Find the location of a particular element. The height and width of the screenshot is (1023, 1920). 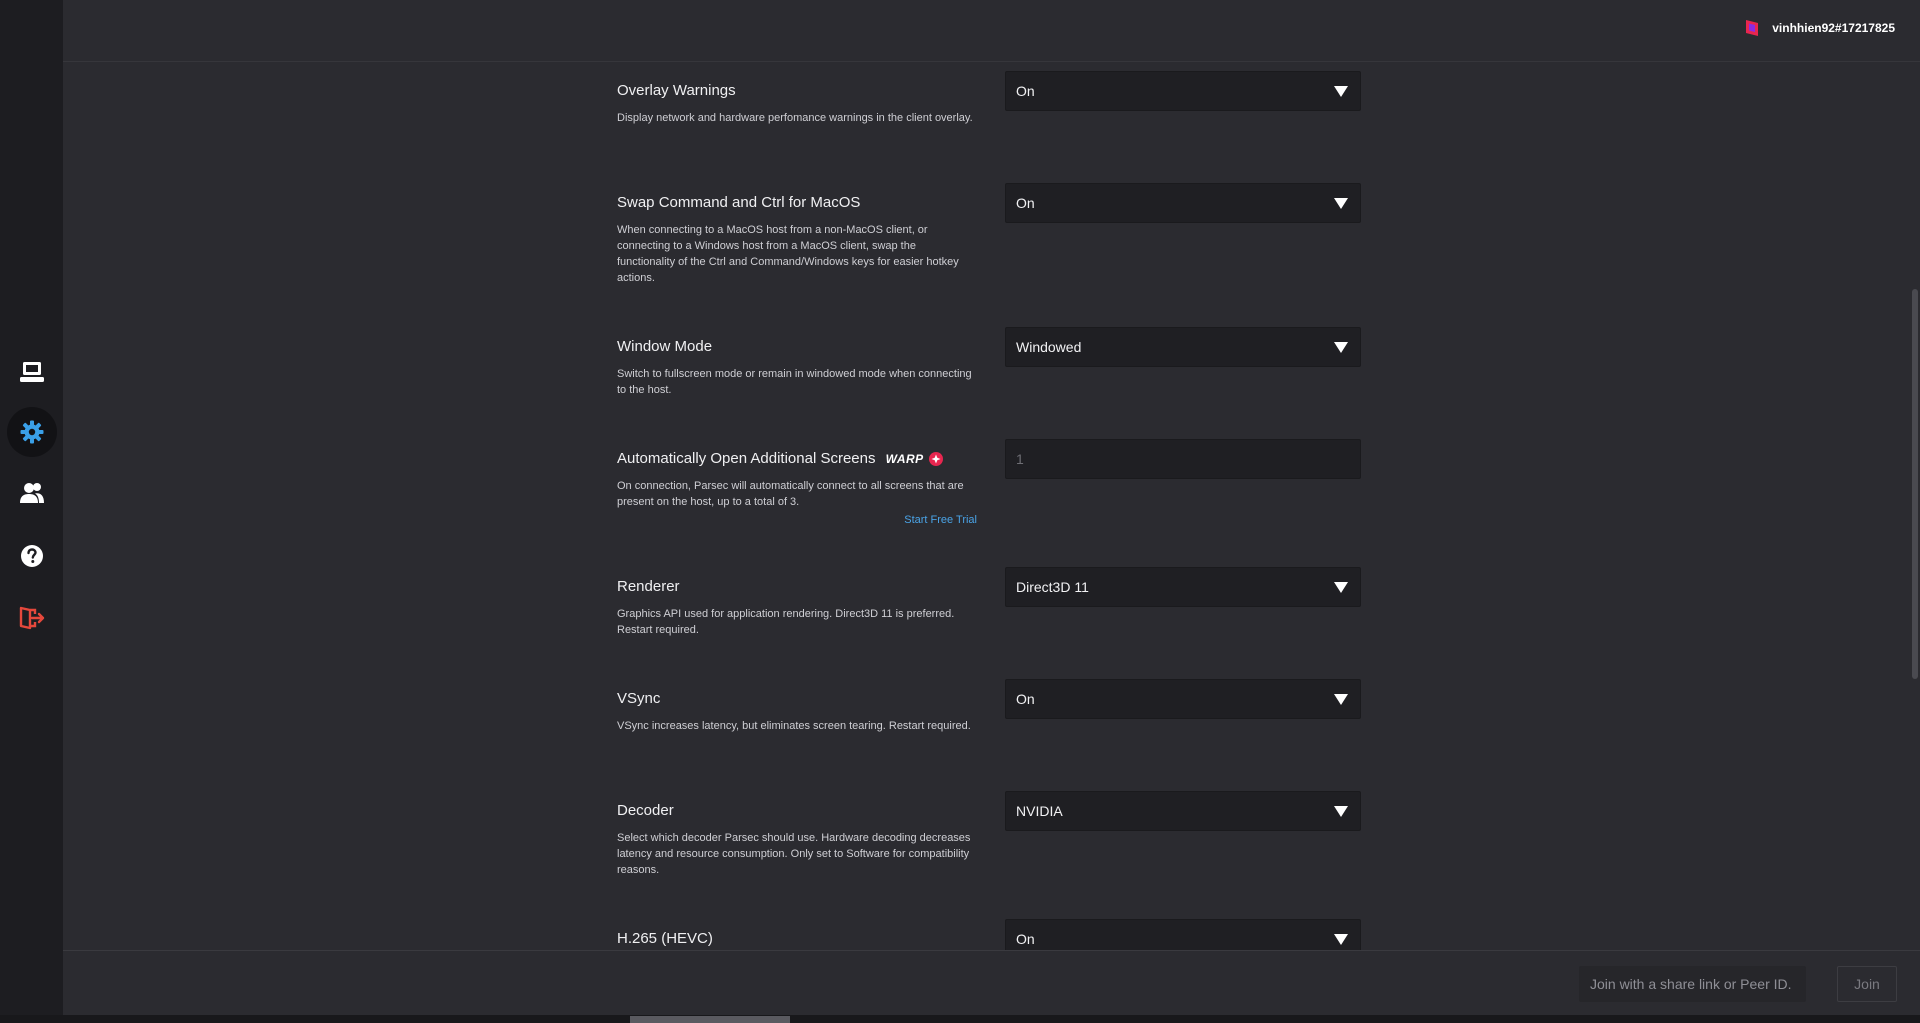

warp-icon is located at coordinates (935, 459).